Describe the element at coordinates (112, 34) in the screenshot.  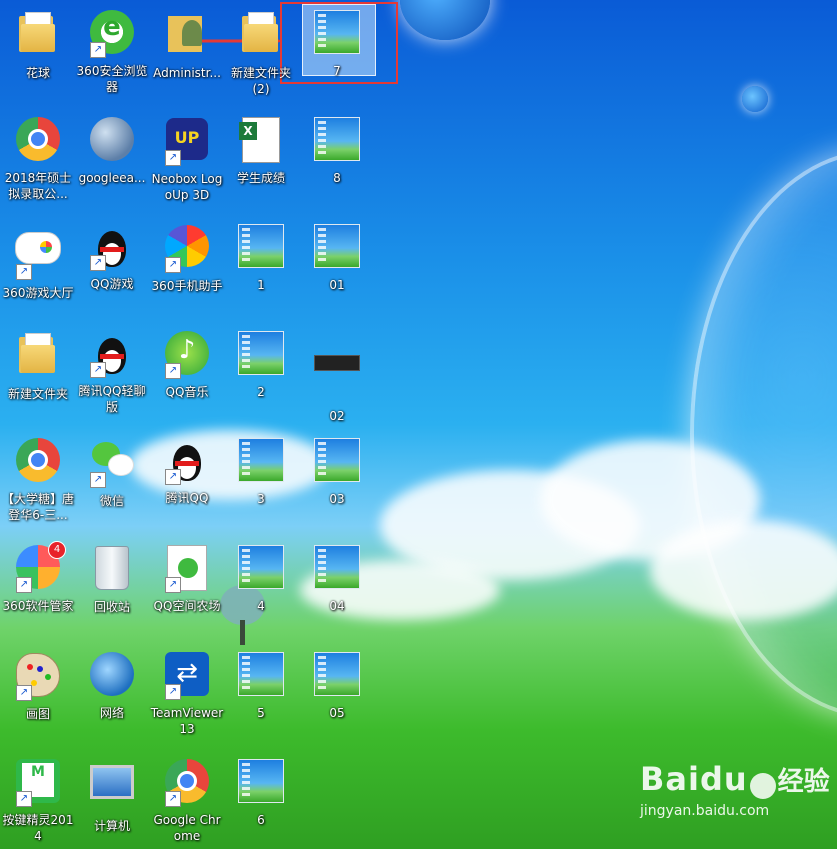
I see `browser-360-icon: ↗` at that location.